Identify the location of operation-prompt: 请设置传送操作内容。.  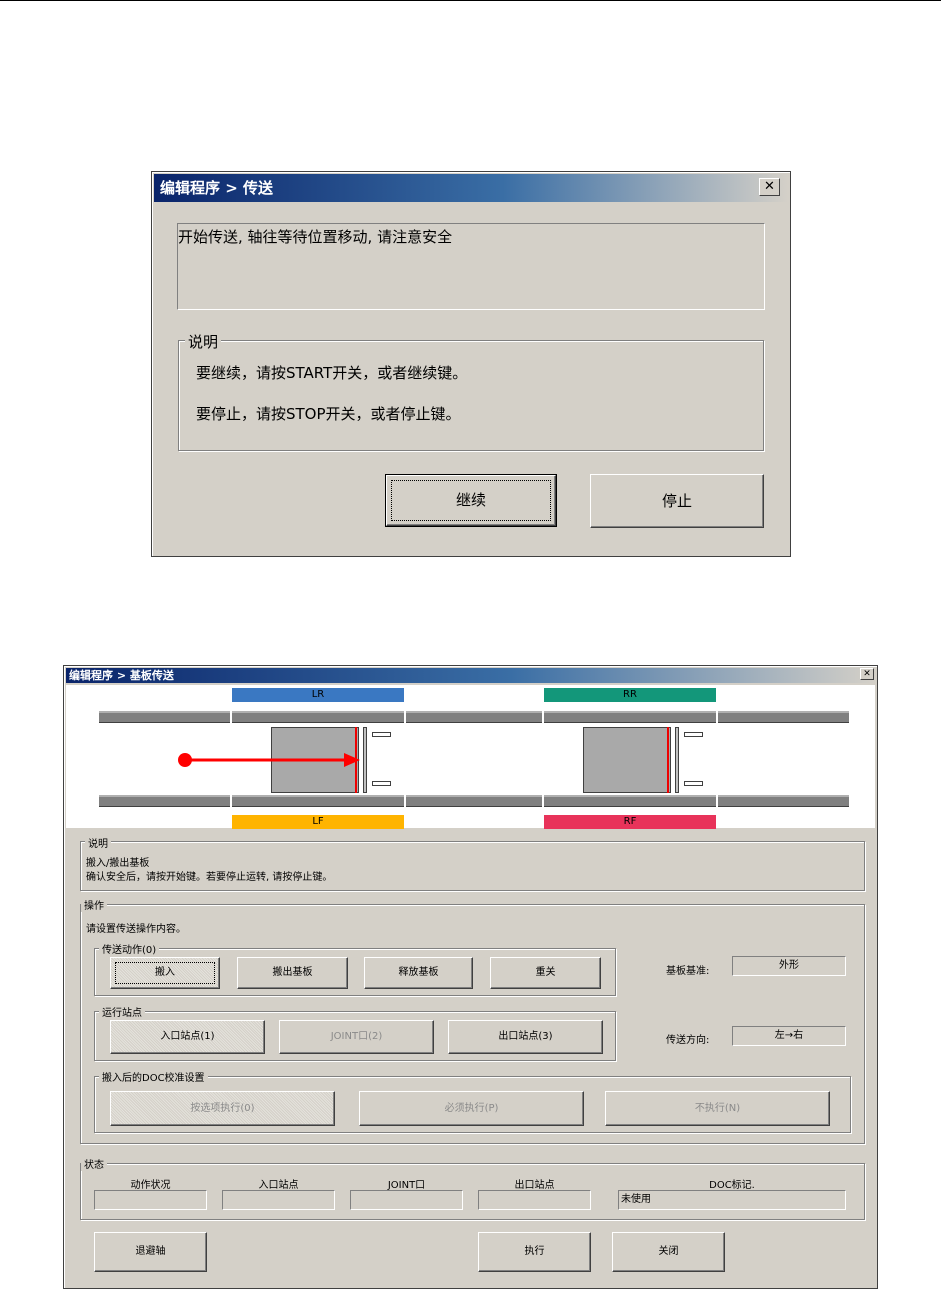
(136, 929).